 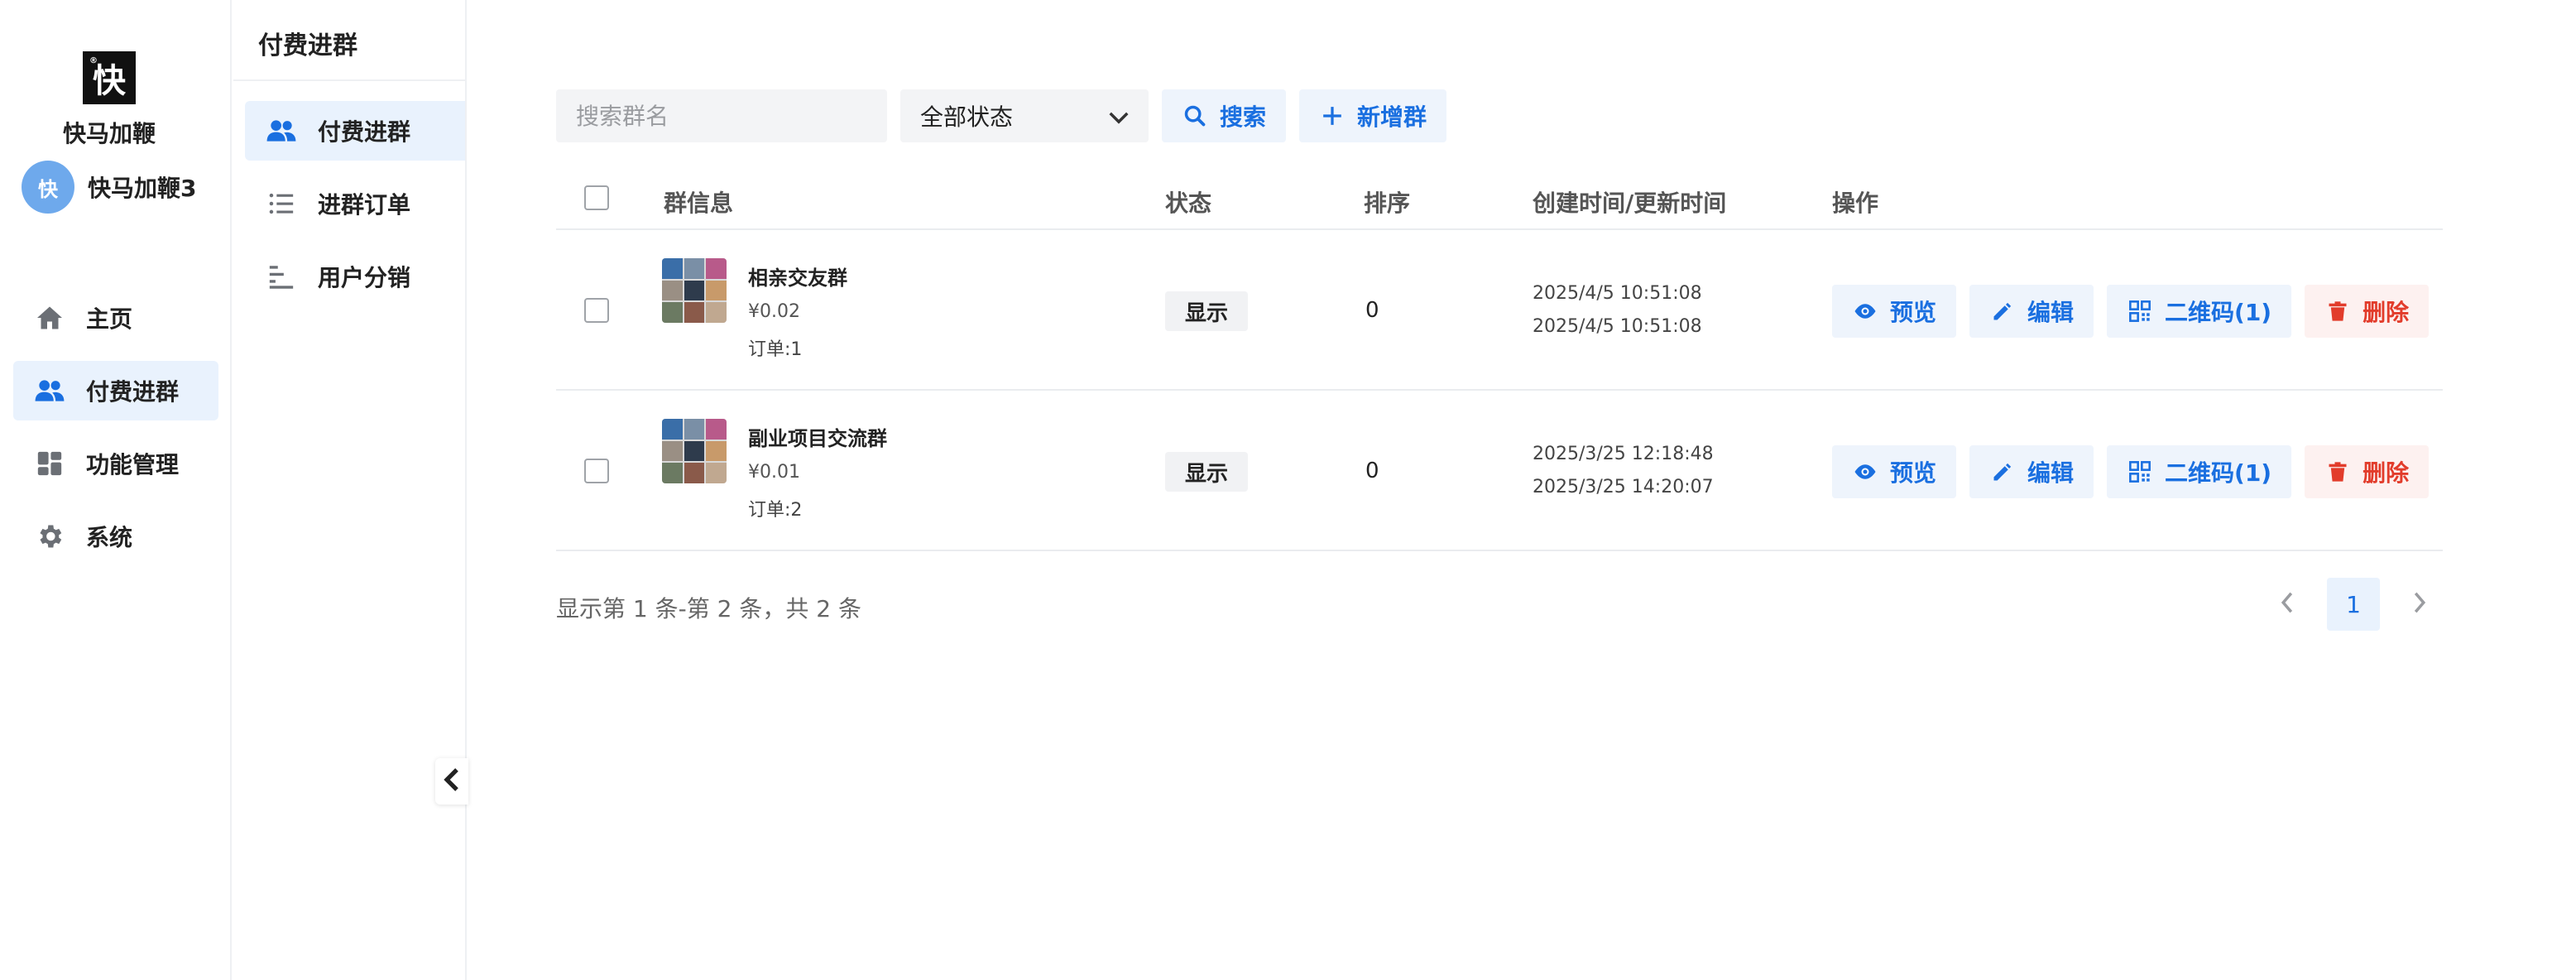 I want to click on sort-value: 0, so click(x=1372, y=471).